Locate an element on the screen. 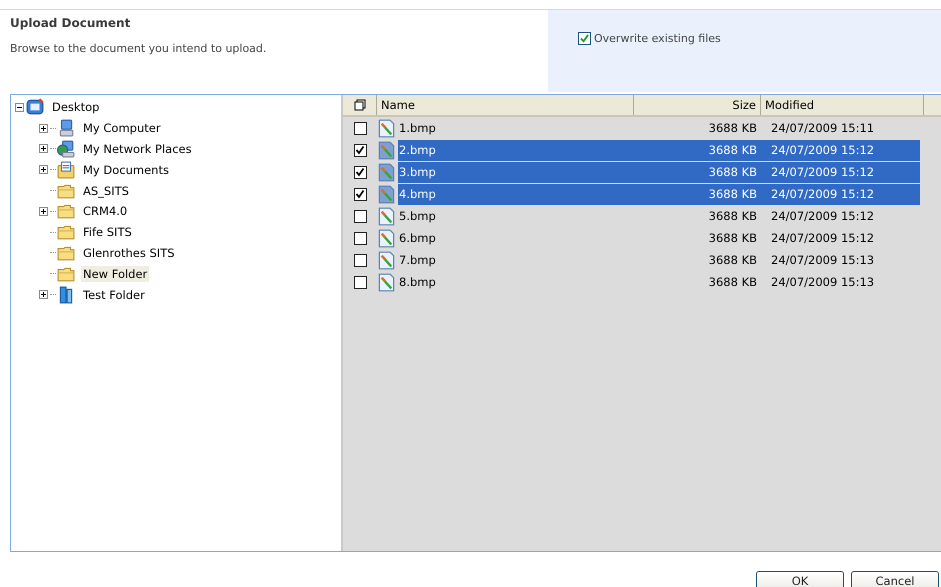  file-row: 3.bmp 3688 KB 24/07/2009 15:12 is located at coordinates (659, 172).